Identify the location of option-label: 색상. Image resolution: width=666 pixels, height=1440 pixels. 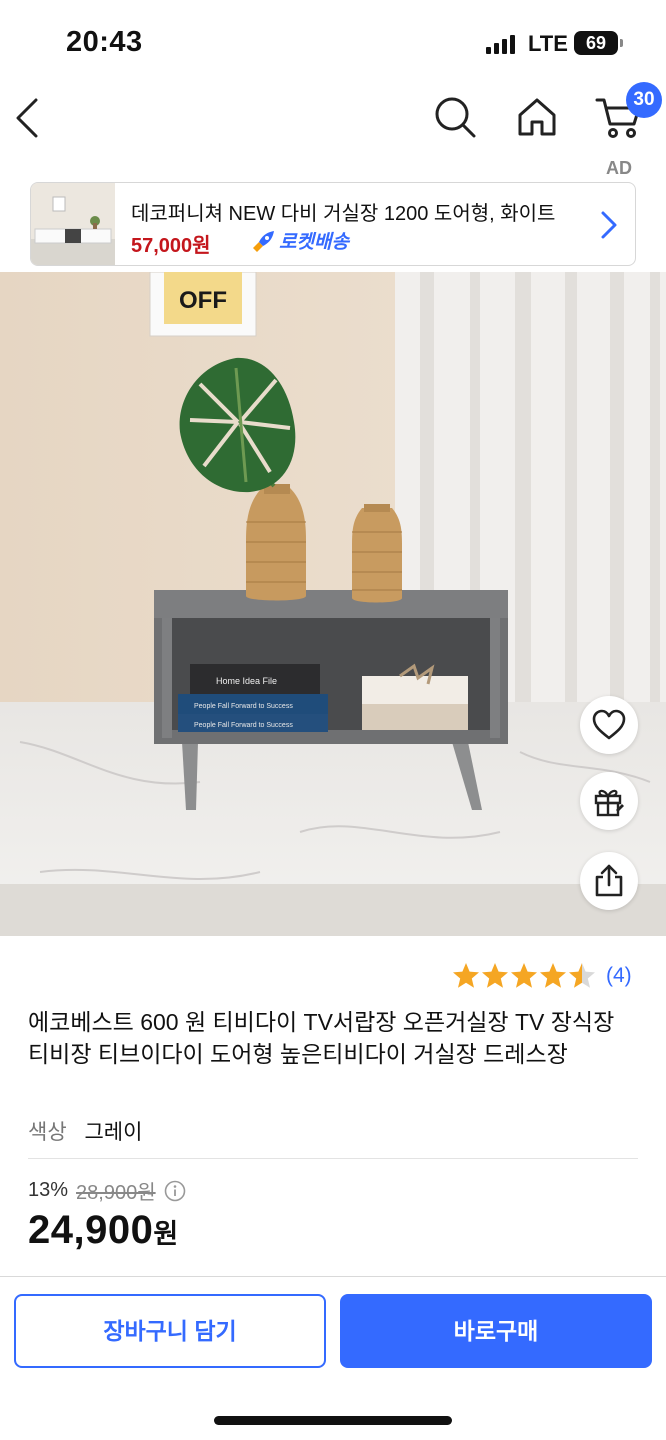
(47, 1132).